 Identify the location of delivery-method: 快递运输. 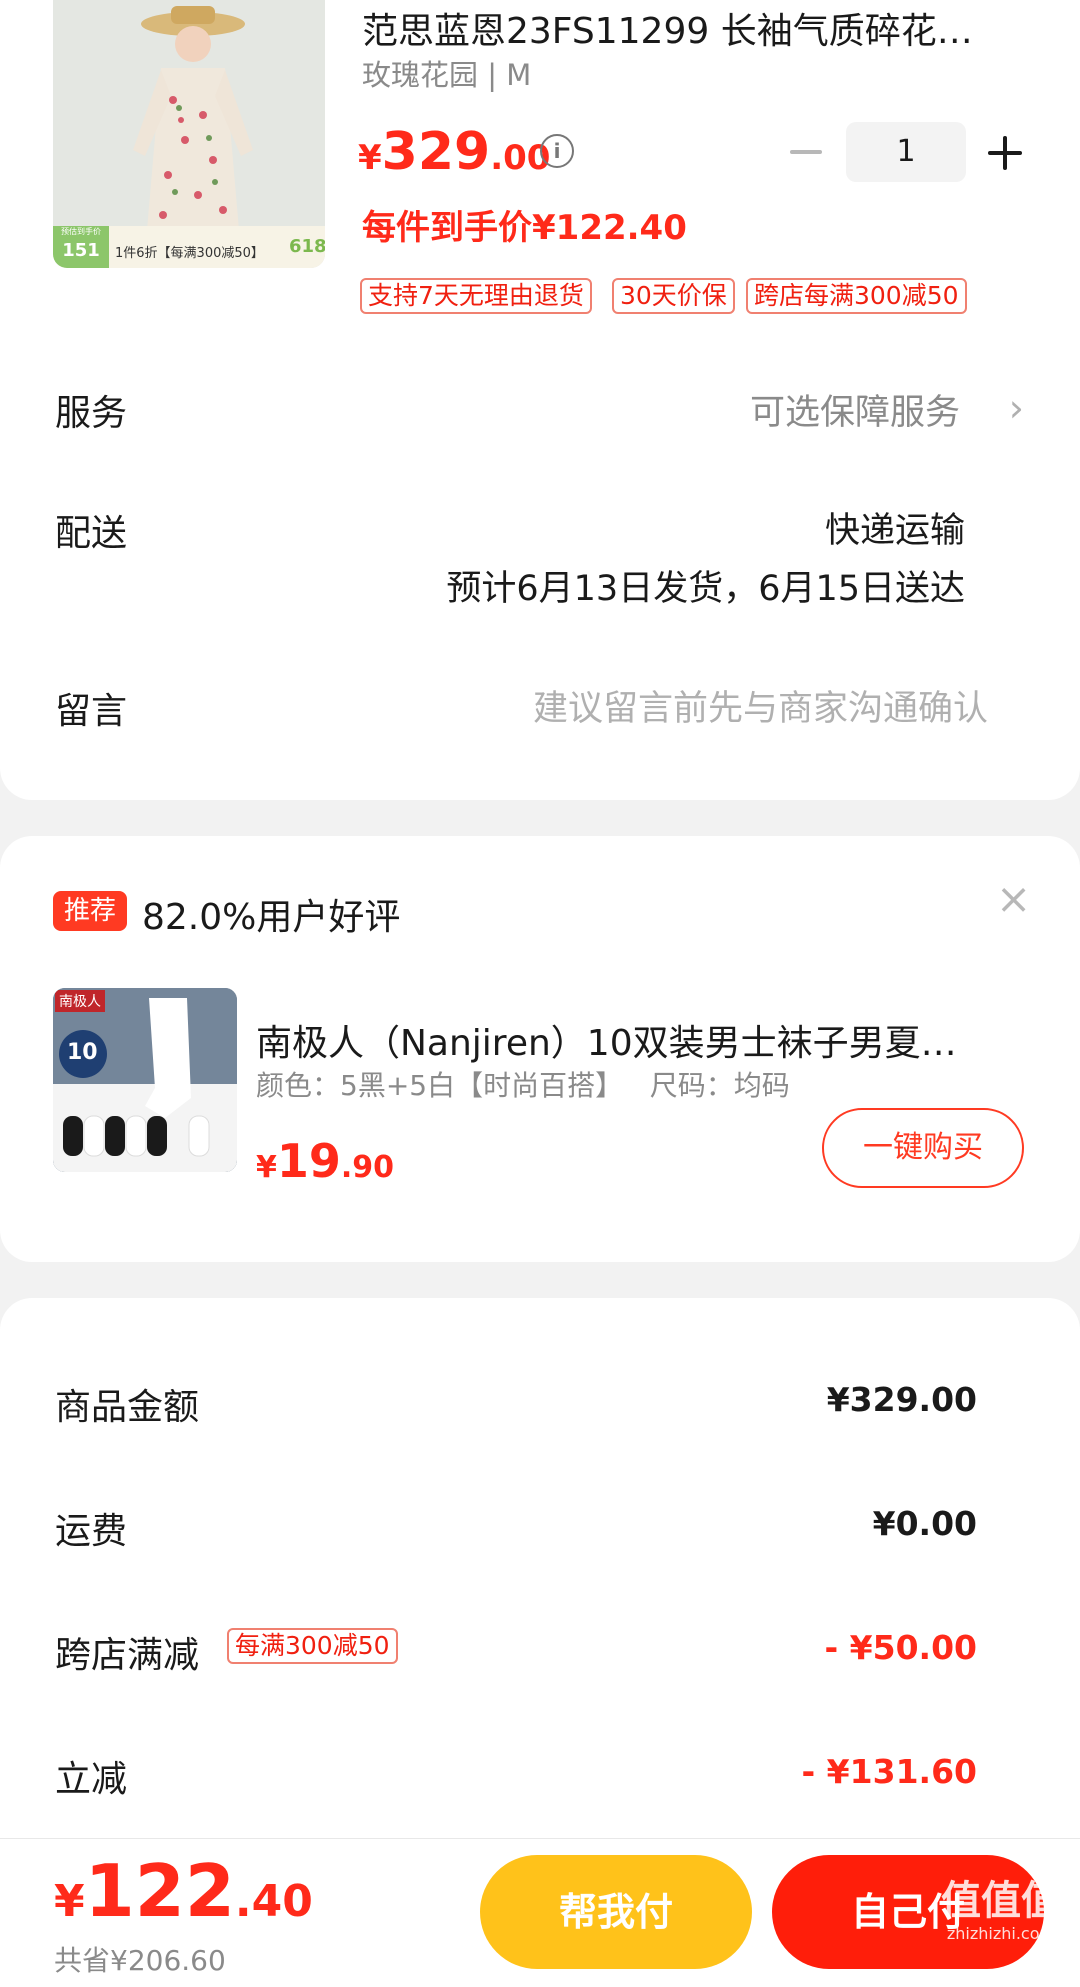
(894, 531).